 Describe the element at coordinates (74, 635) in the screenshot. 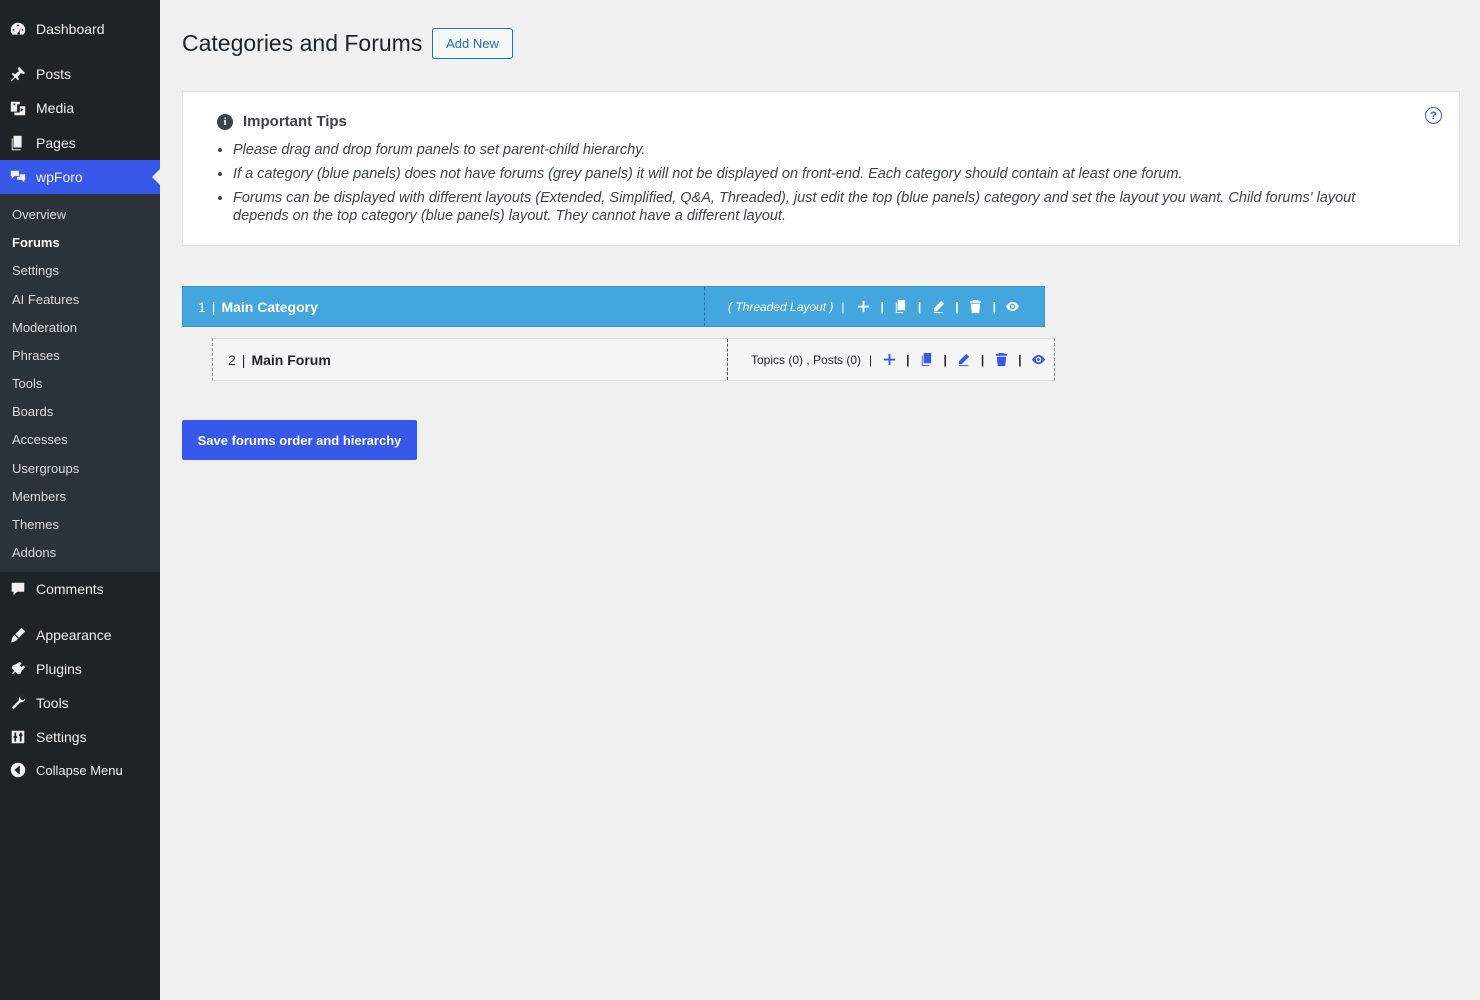

I see `menu-label: Appearance` at that location.